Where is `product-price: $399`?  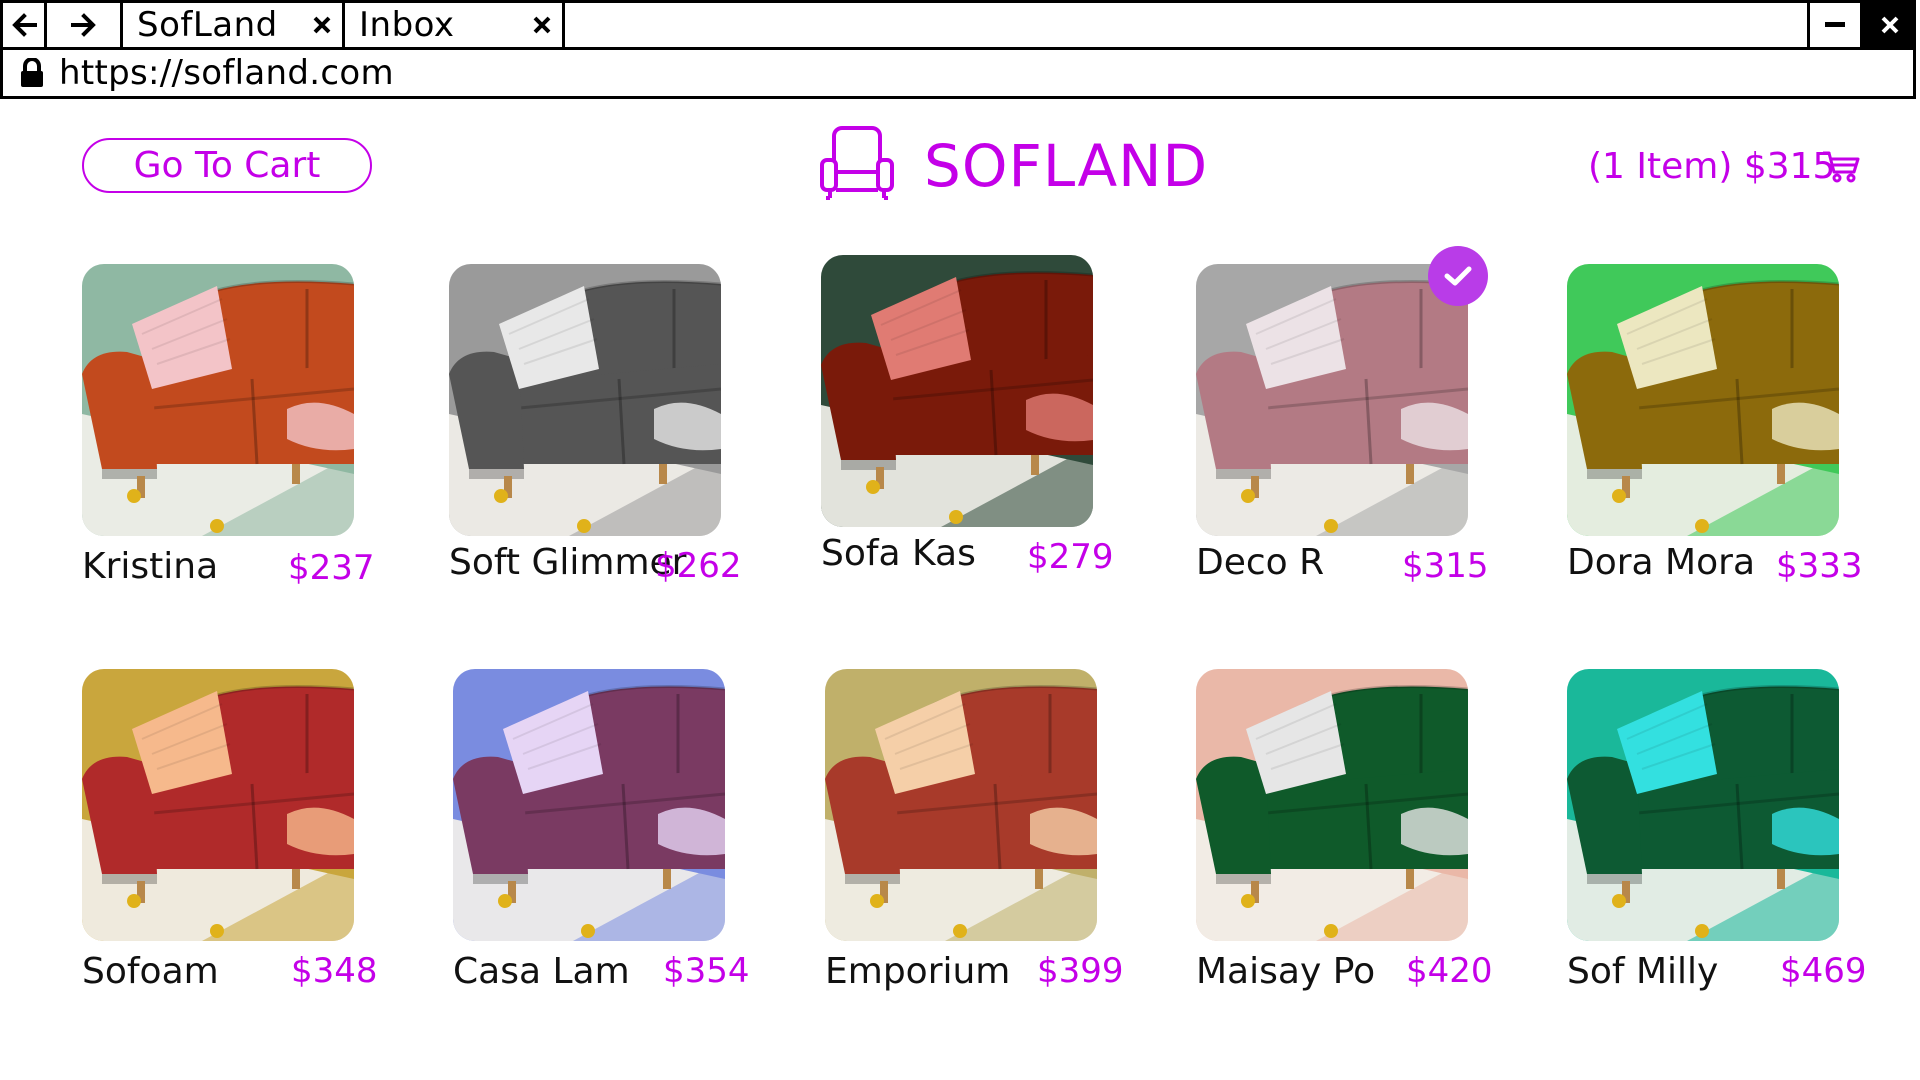 product-price: $399 is located at coordinates (1080, 971).